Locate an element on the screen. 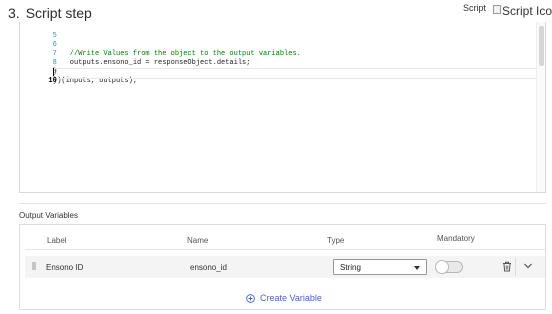 The width and height of the screenshot is (552, 314). variable-type-select: String is located at coordinates (380, 267).